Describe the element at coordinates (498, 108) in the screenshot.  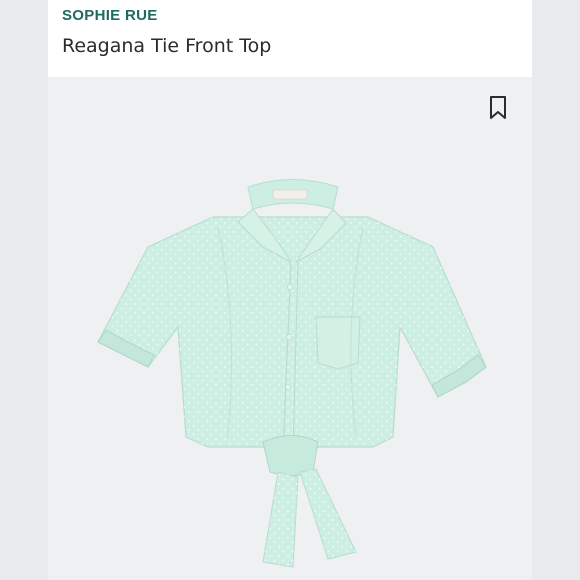
I see `bookmark-icon` at that location.